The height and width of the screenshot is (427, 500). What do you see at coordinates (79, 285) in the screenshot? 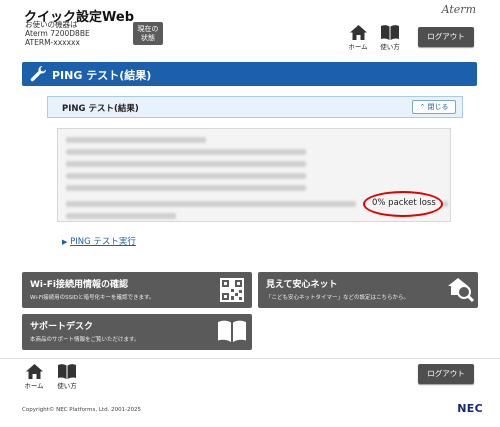
I see `wifi-card-title: Wi-Fi接続用情報の確認` at bounding box center [79, 285].